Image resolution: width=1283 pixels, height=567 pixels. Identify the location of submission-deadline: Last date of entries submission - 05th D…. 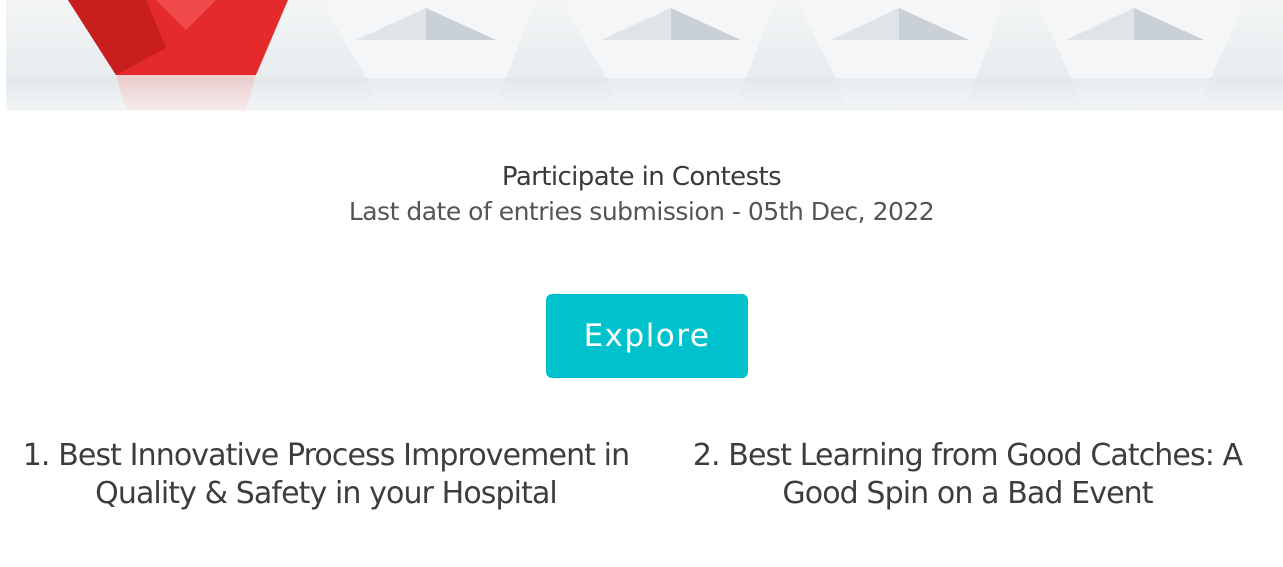
(641, 211).